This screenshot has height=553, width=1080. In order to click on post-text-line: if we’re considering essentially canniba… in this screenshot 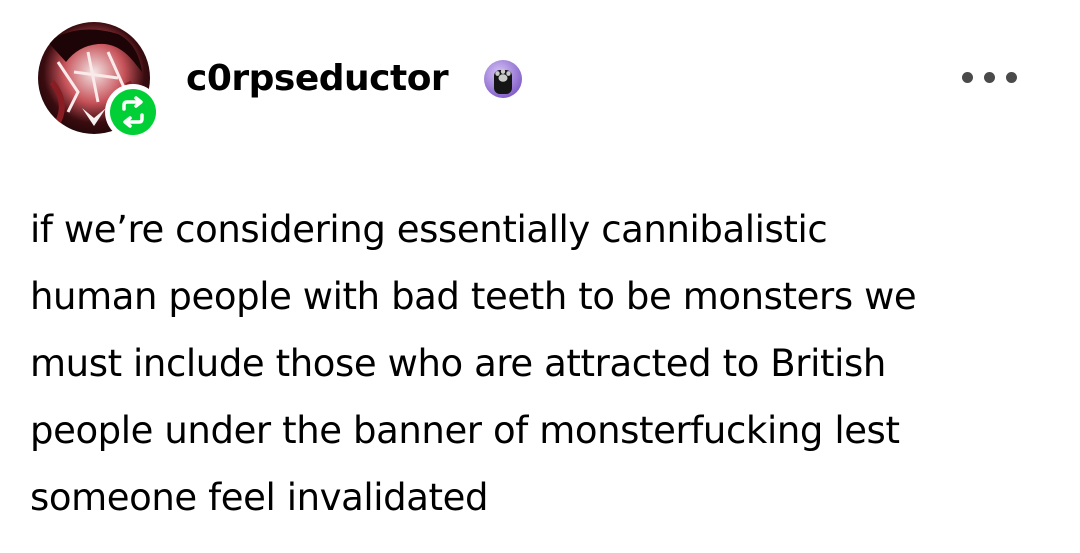, I will do `click(429, 229)`.